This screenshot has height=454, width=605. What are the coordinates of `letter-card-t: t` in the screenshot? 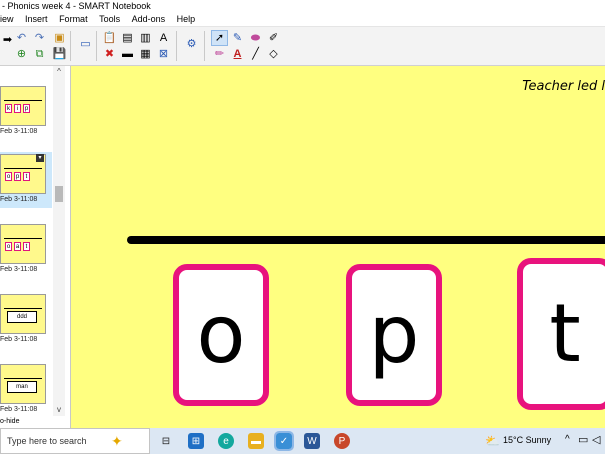 It's located at (561, 334).